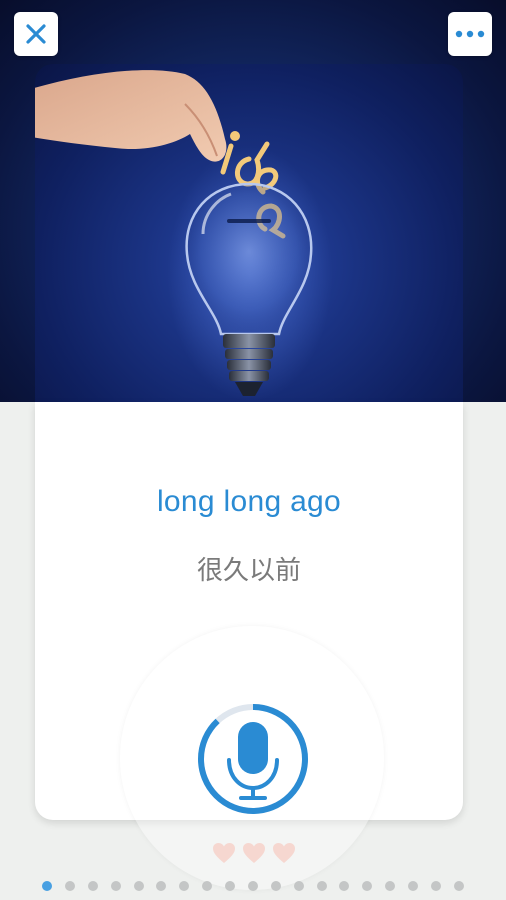 The height and width of the screenshot is (900, 506). I want to click on bulb-glass, so click(249, 259).